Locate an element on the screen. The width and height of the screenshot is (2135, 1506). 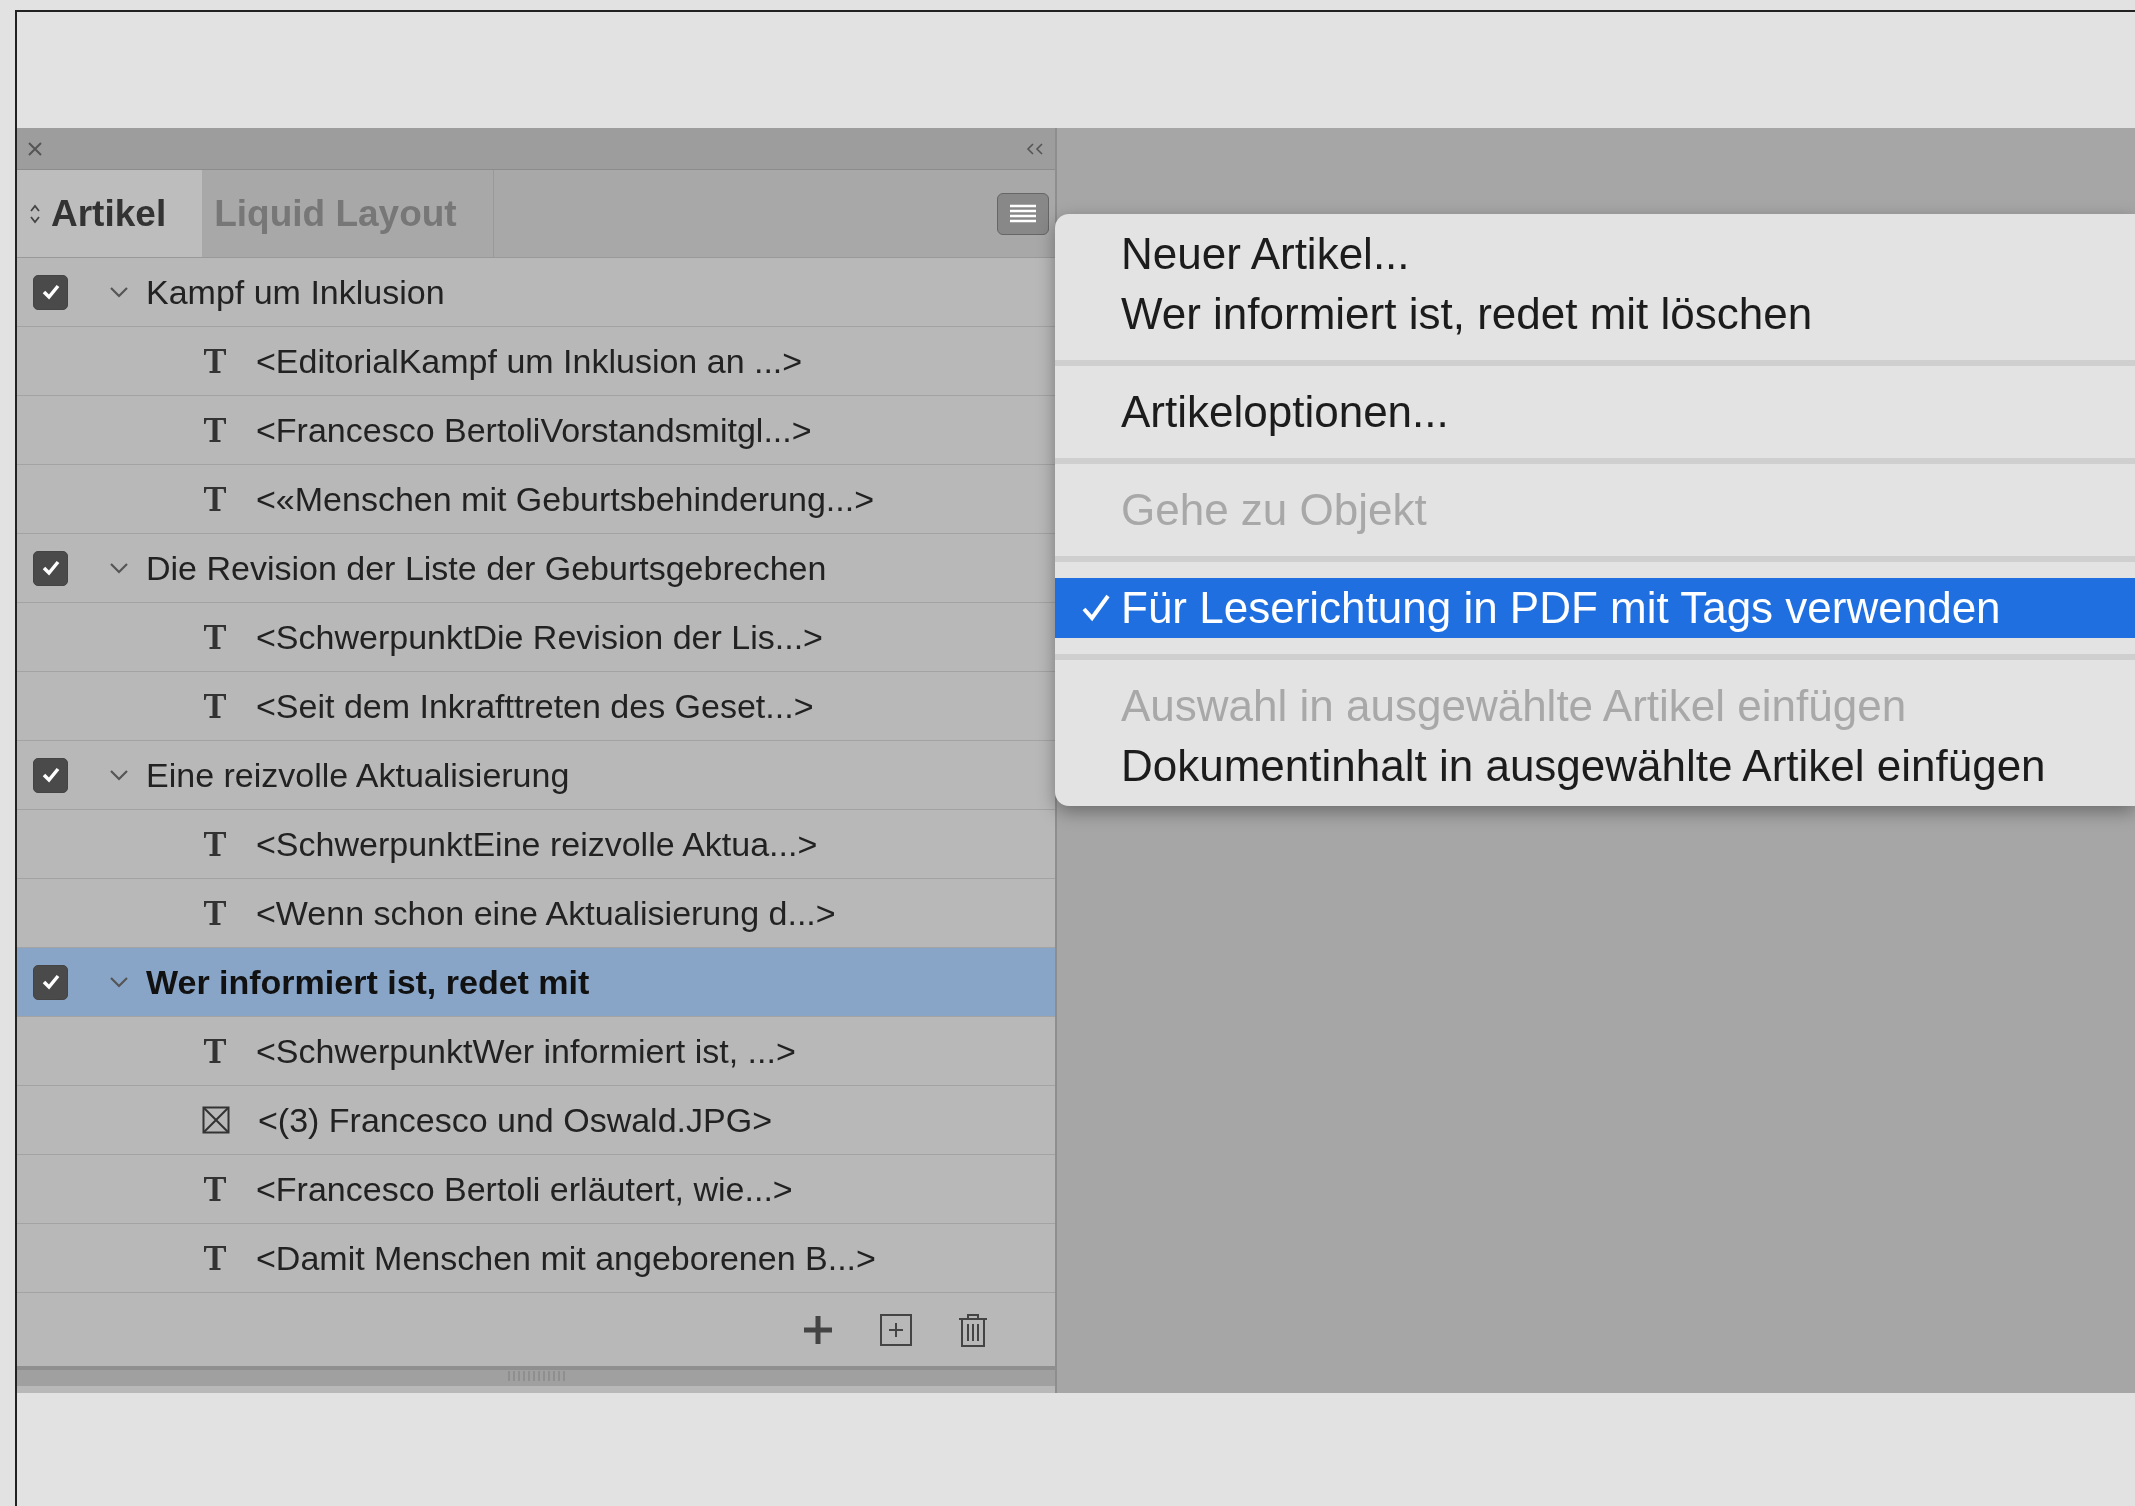
article-row: Wer informiert ist, redet mit is located at coordinates (536, 982).